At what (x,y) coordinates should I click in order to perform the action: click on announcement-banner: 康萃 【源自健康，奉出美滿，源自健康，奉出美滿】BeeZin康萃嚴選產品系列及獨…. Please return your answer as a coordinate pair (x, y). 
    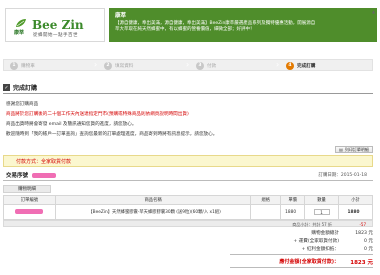
    Looking at the image, I should click on (243, 25).